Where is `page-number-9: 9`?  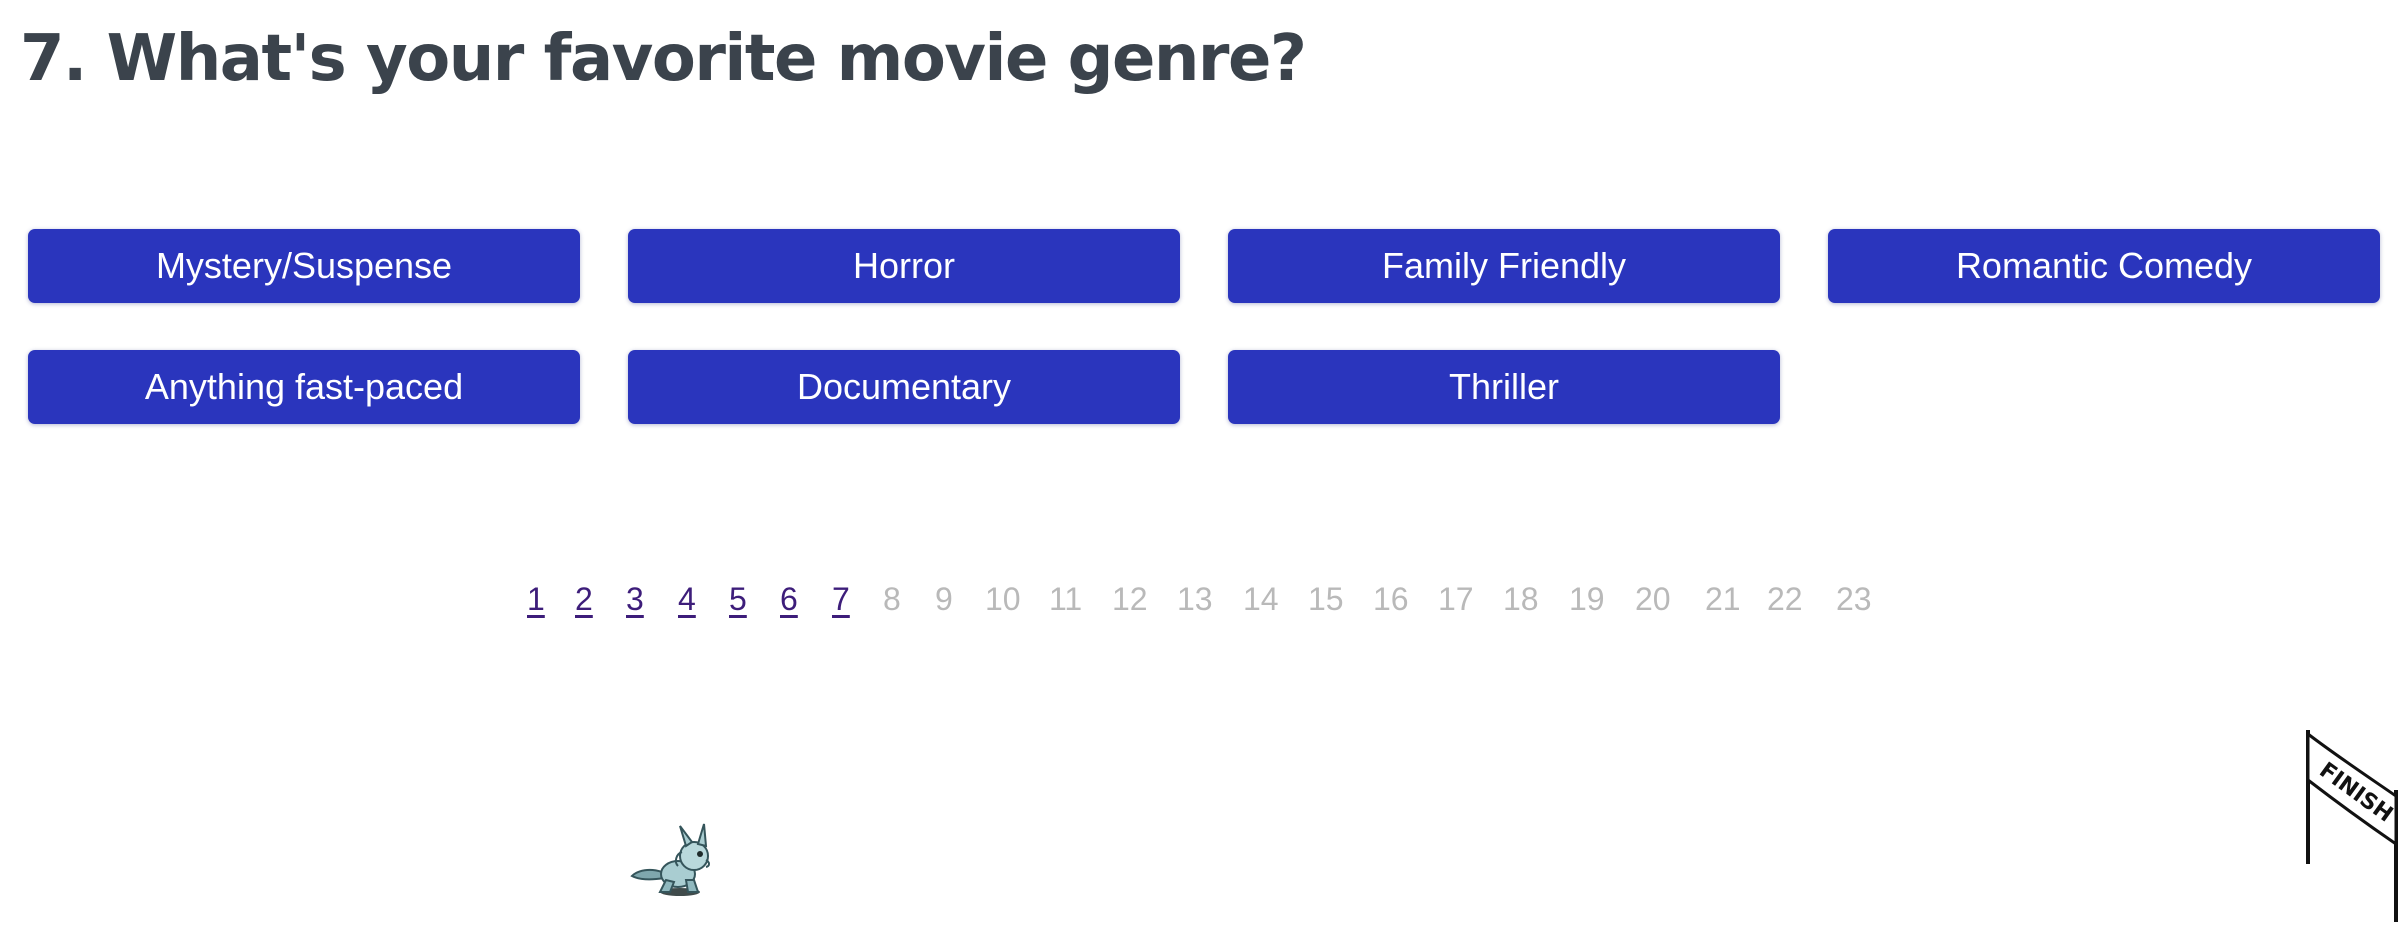
page-number-9: 9 is located at coordinates (944, 599).